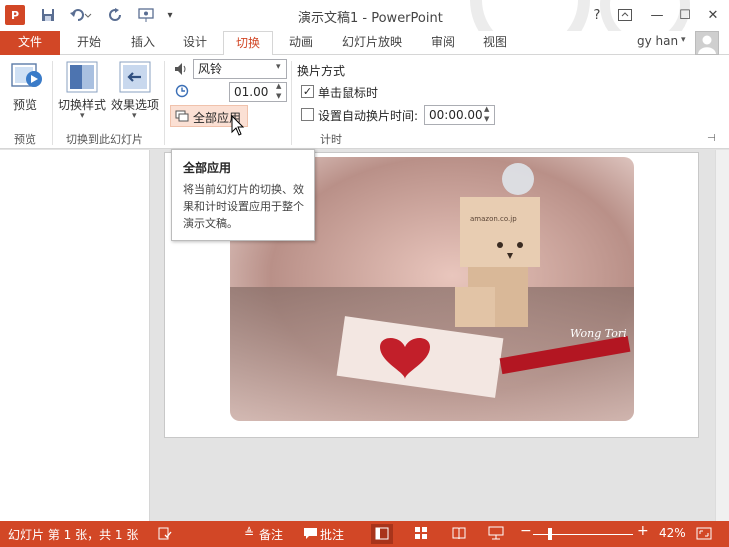  I want to click on tab-review: 审阅, so click(443, 43).